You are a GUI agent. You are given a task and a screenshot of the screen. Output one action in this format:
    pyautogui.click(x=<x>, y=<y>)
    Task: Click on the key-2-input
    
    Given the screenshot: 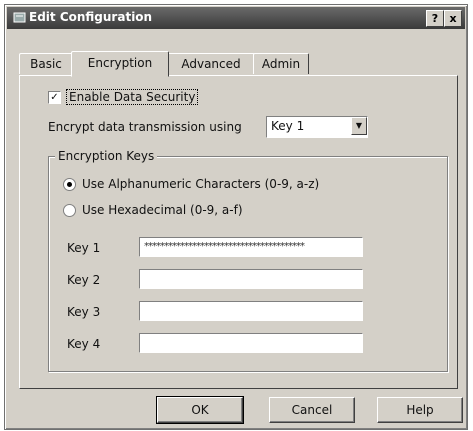 What is the action you would take?
    pyautogui.click(x=251, y=279)
    